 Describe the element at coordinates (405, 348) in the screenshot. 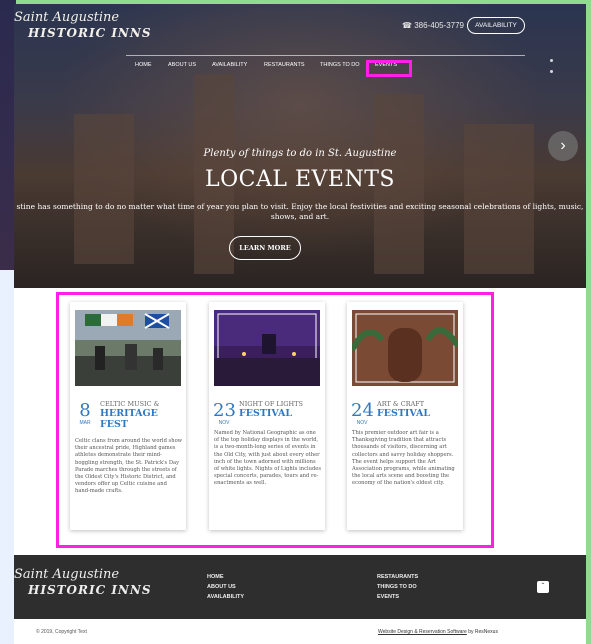

I see `art-craft-festival-image` at that location.